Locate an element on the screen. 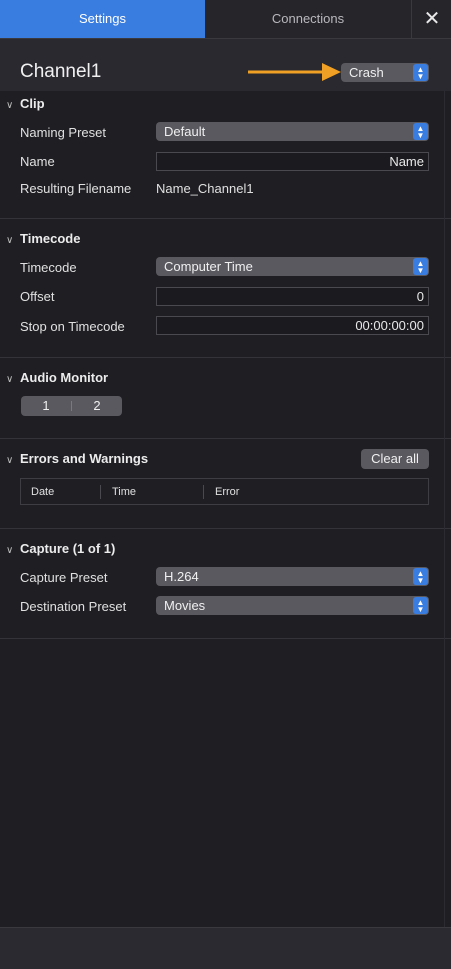 The height and width of the screenshot is (969, 451). clip-section-title: Clip is located at coordinates (32, 103).